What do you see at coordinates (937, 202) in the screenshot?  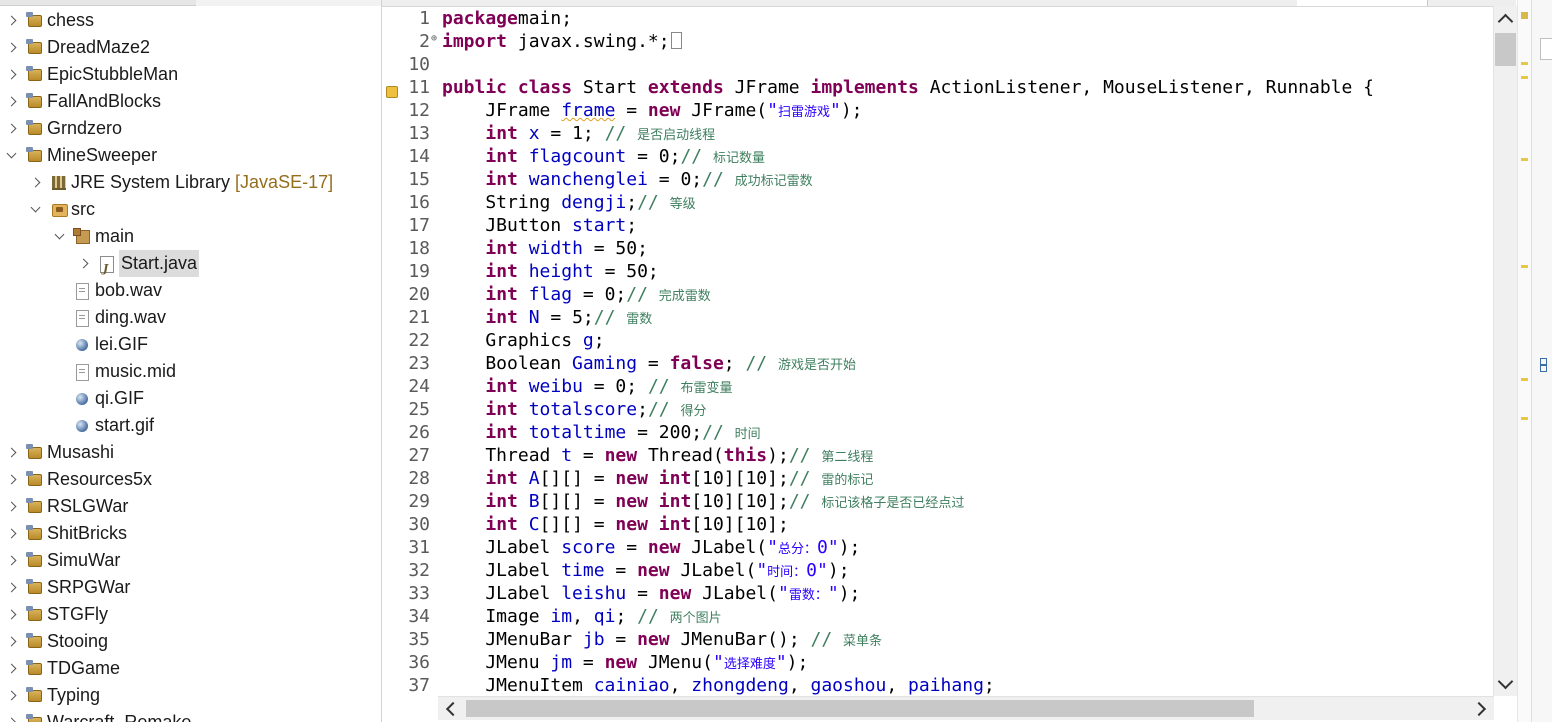 I see `code-line: 16 String dengji;// 等级` at bounding box center [937, 202].